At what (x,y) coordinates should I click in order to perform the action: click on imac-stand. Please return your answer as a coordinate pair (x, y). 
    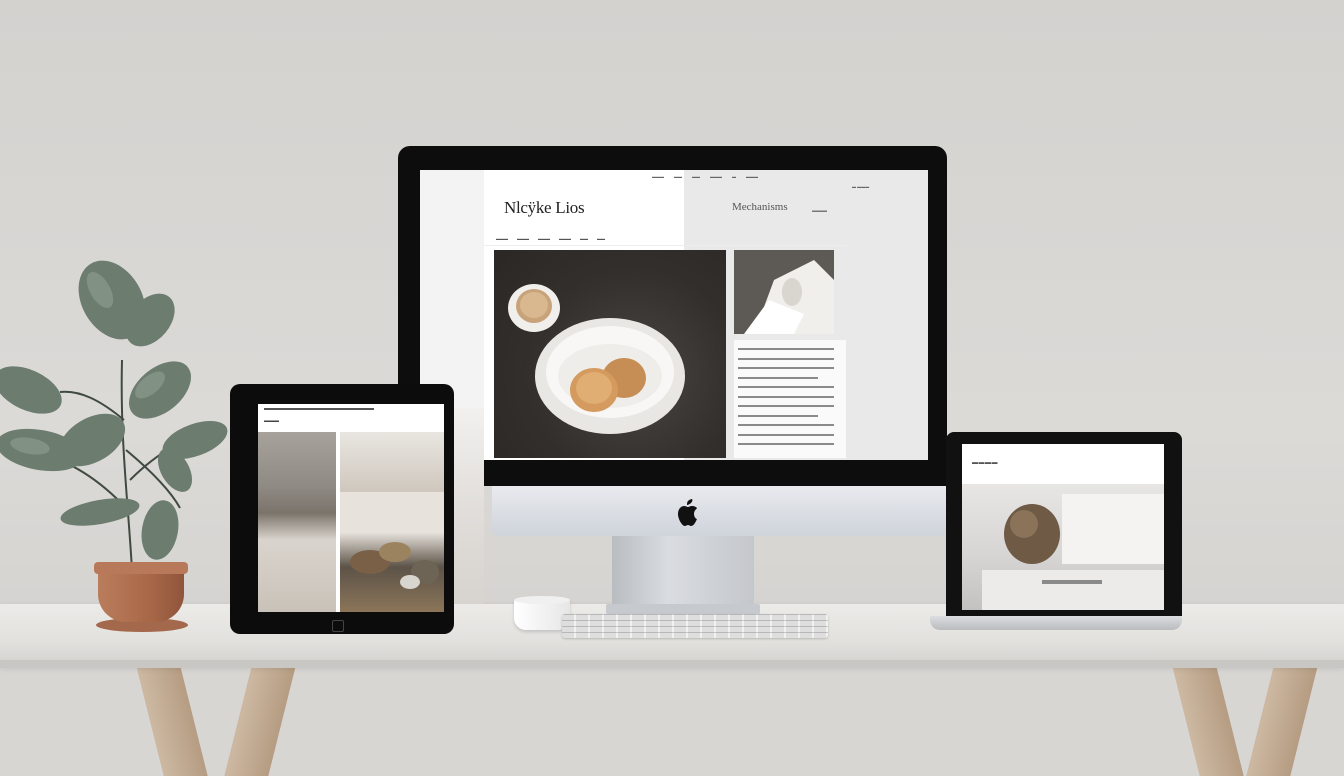
    Looking at the image, I should click on (683, 574).